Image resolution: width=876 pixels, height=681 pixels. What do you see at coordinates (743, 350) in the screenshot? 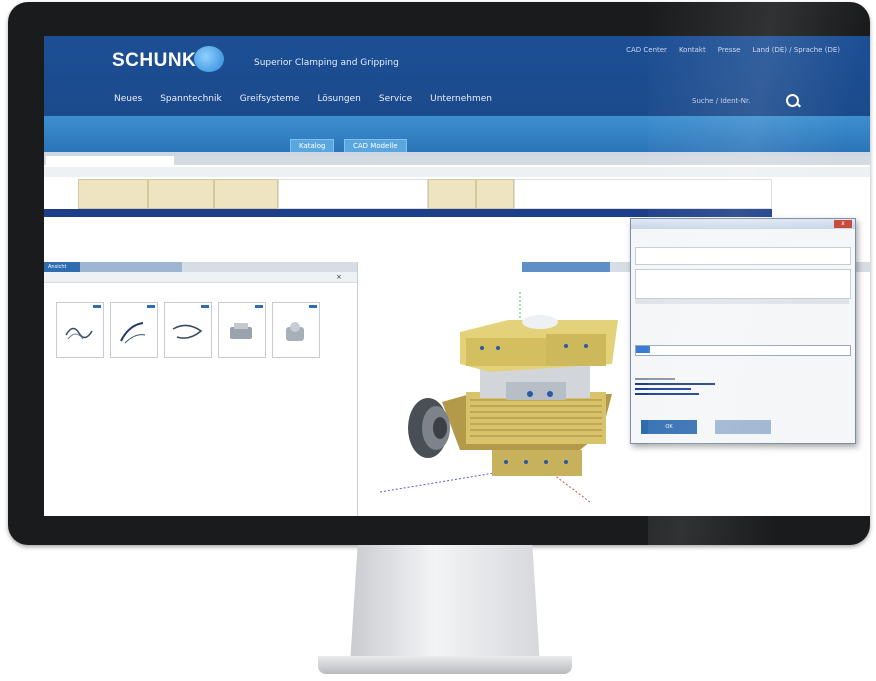
I see `value-field` at bounding box center [743, 350].